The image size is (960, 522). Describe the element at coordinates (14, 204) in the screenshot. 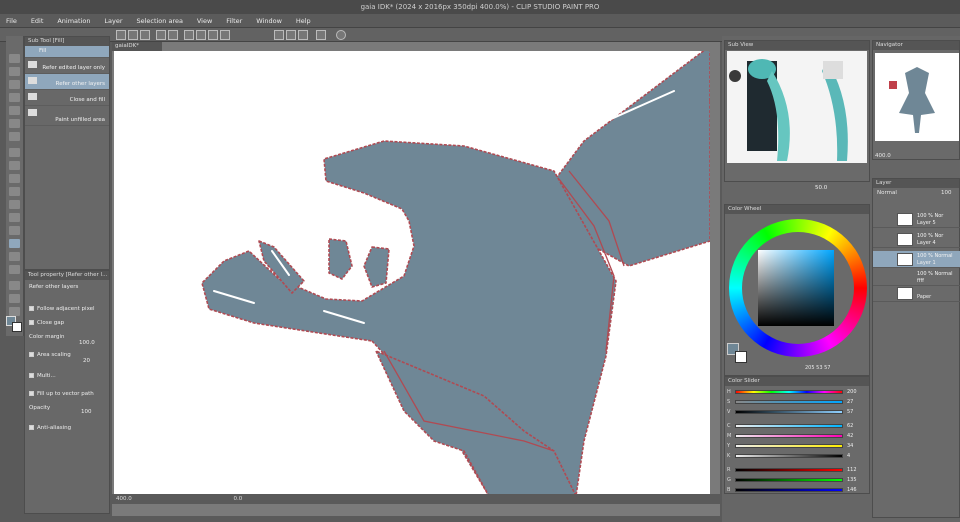

I see `decoration-tool-icon` at that location.